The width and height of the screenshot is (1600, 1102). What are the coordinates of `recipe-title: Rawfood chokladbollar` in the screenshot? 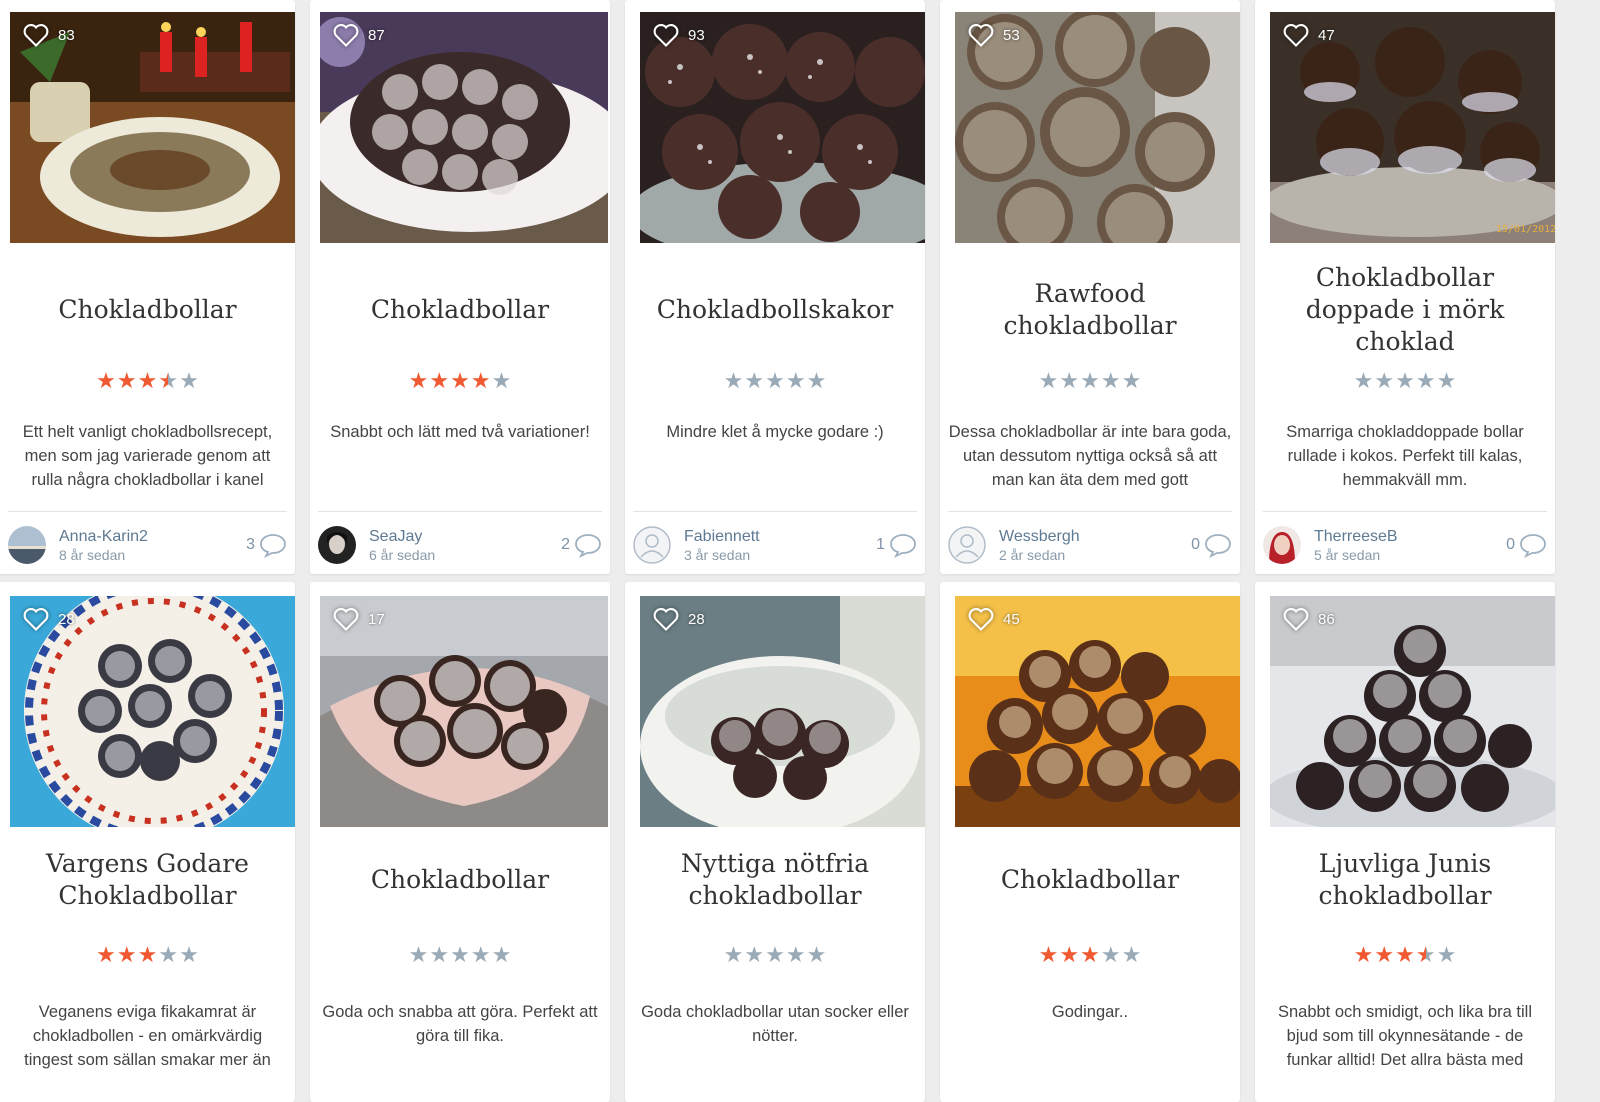 It's located at (1090, 310).